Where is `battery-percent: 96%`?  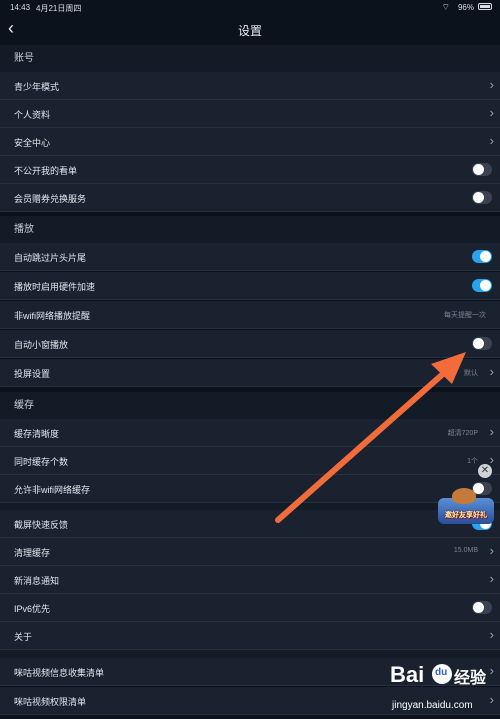 battery-percent: 96% is located at coordinates (465, 7).